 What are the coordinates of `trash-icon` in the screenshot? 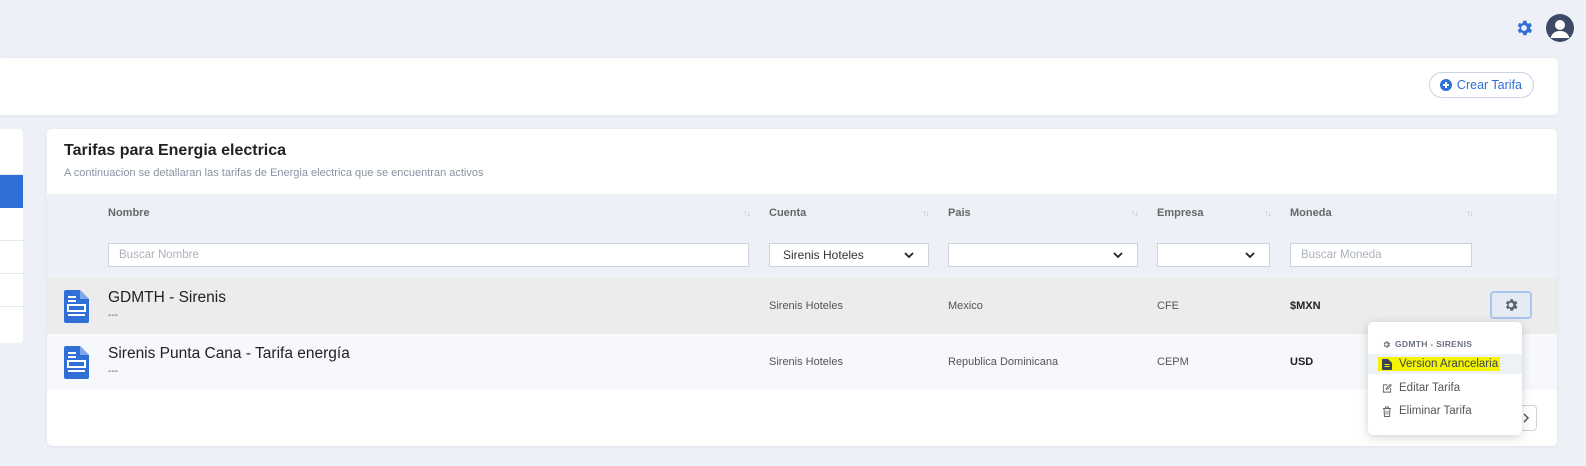 It's located at (1387, 411).